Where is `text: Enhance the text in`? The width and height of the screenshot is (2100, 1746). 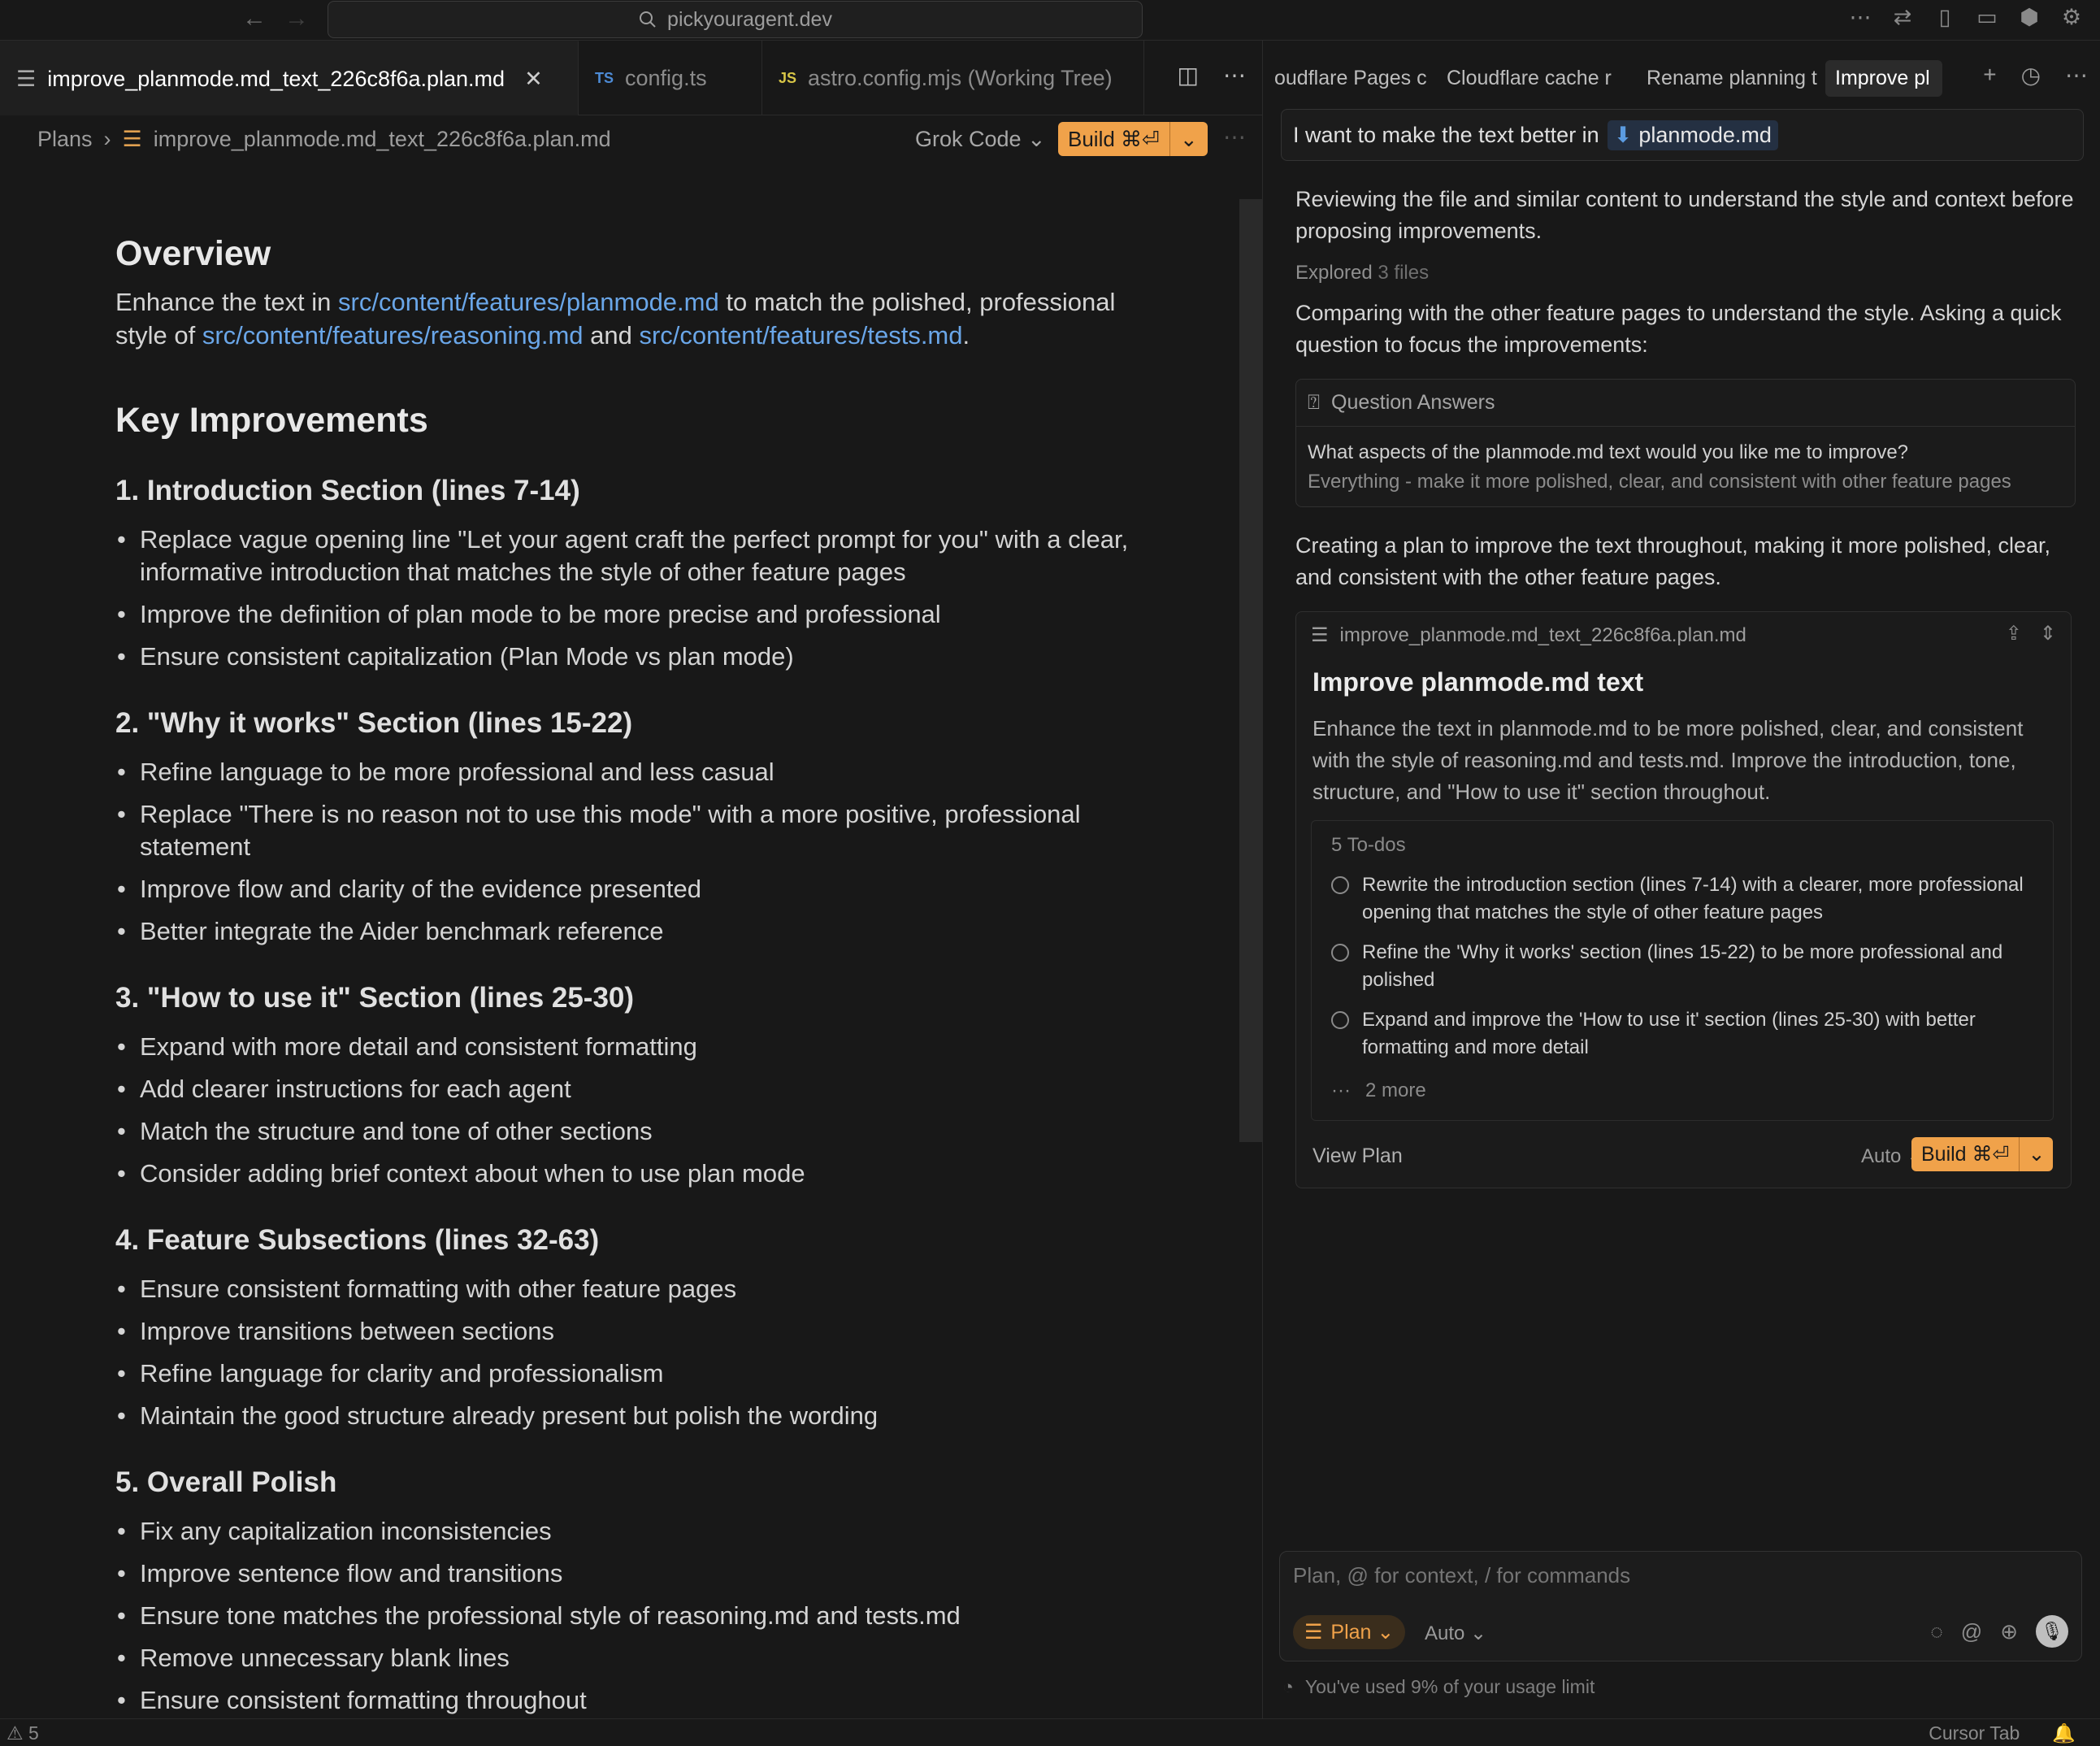
text: Enhance the text in is located at coordinates (227, 302).